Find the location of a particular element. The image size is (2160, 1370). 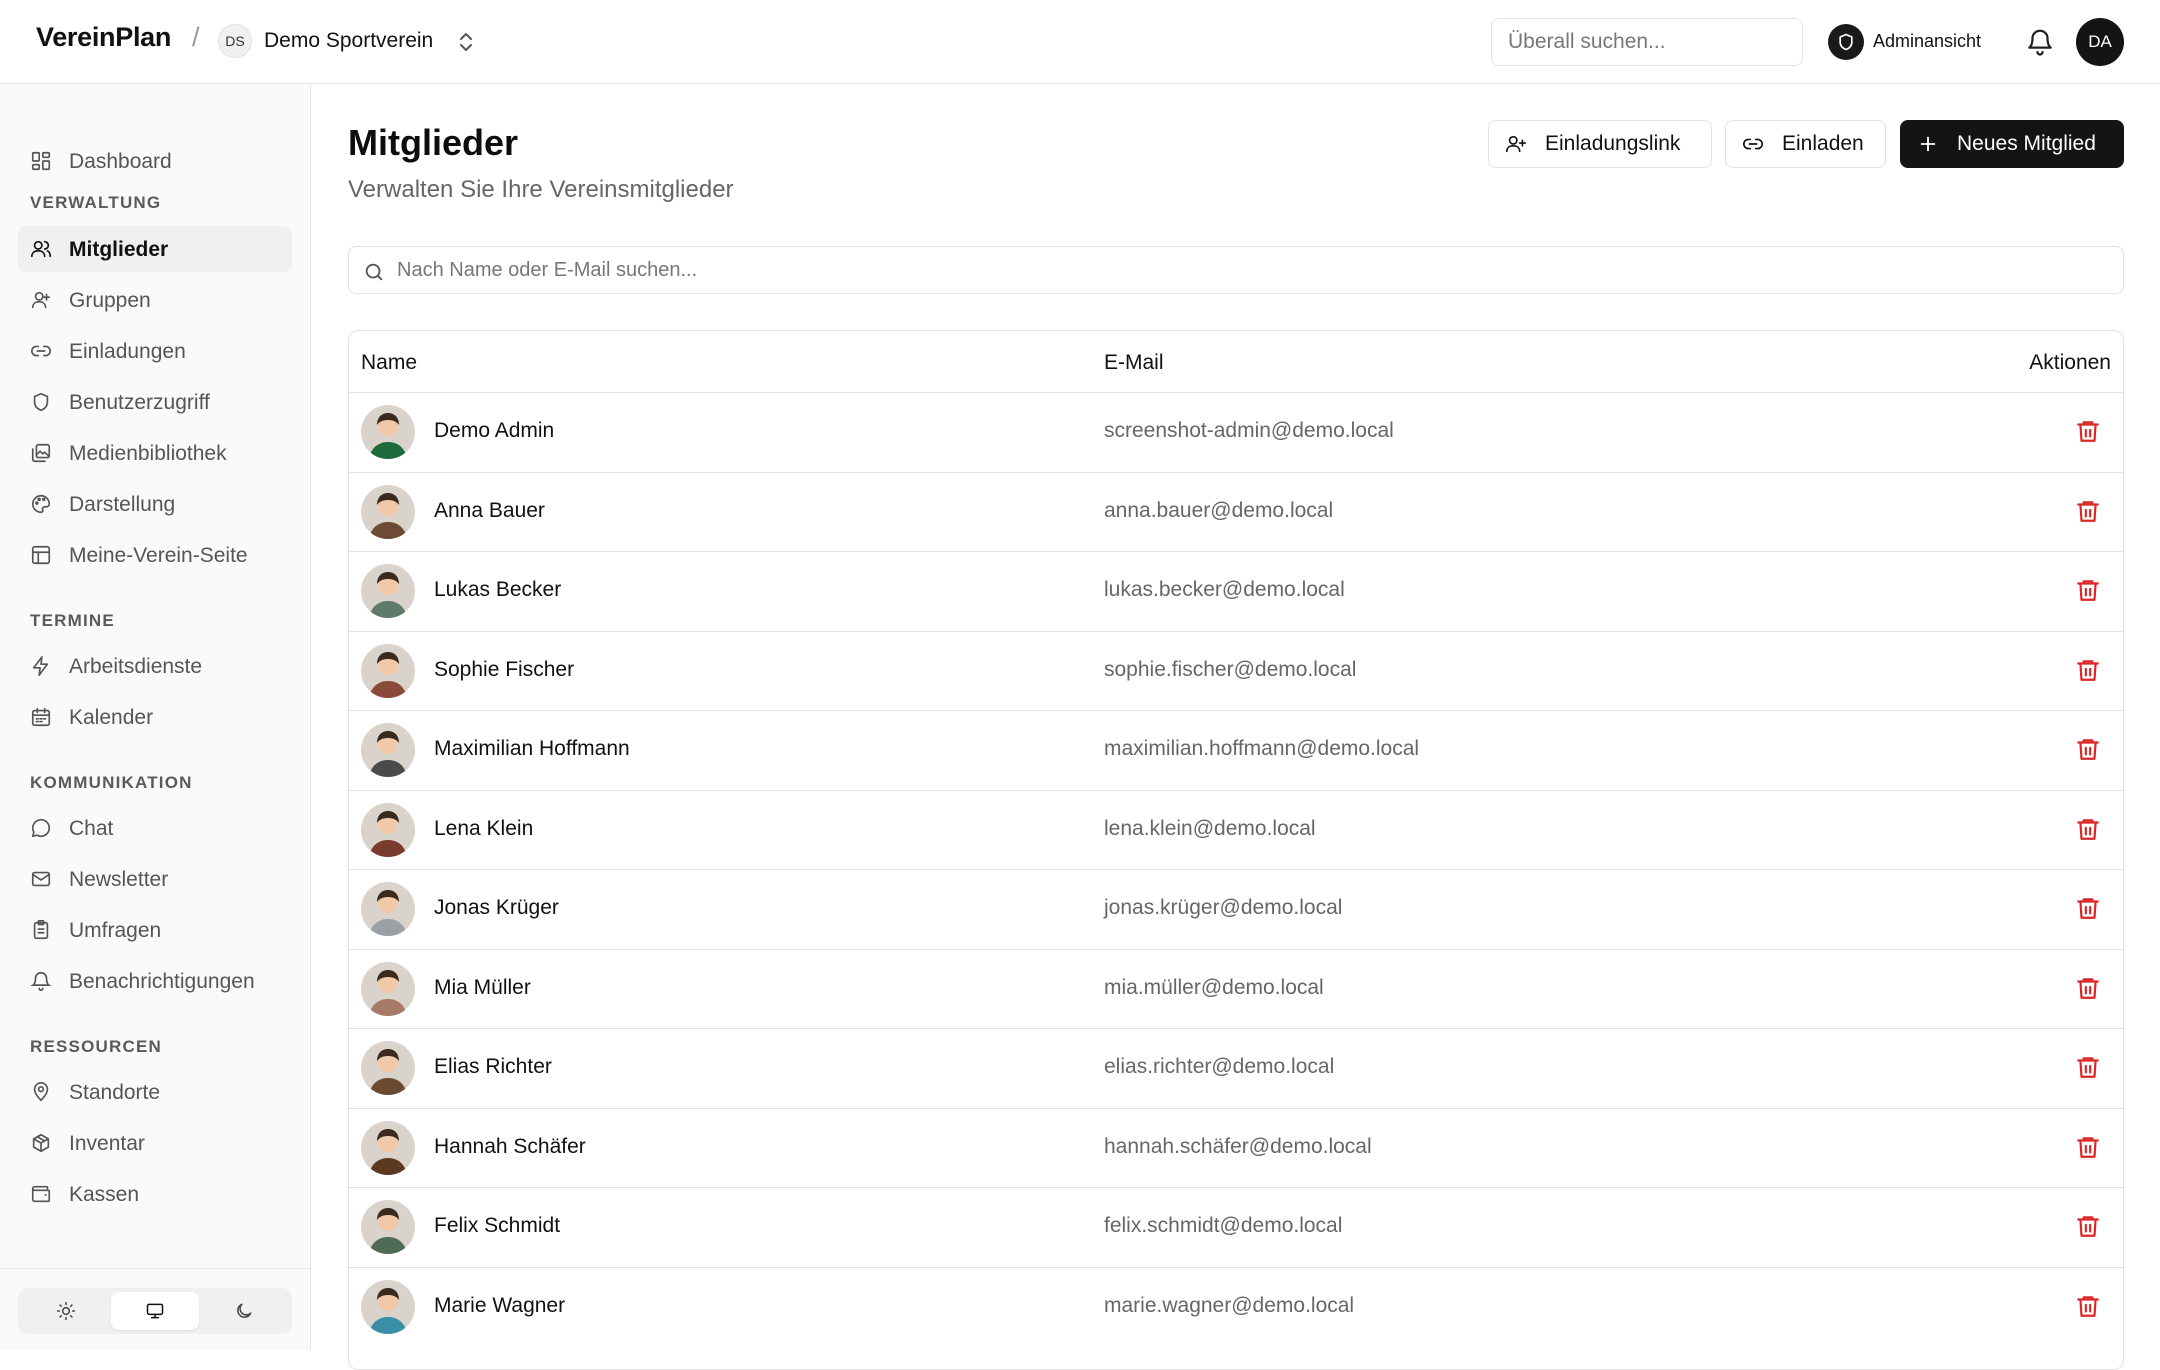

search-icon is located at coordinates (374, 272).